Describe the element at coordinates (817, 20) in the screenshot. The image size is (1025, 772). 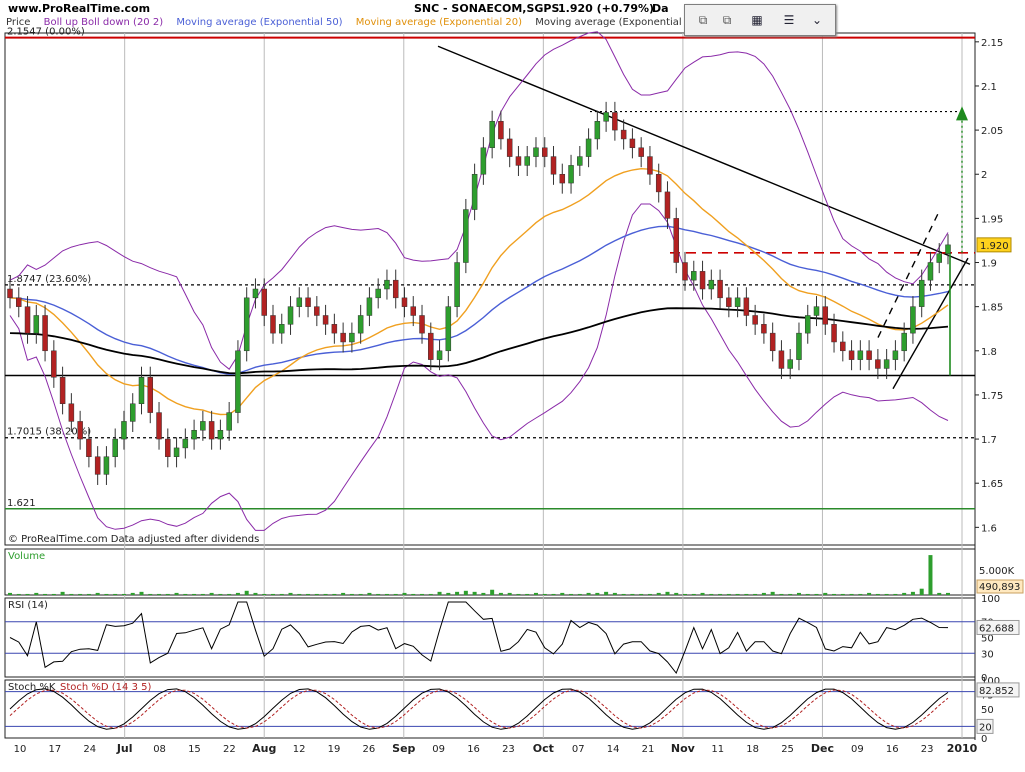
I see `chevron-down-icon: ⌄` at that location.